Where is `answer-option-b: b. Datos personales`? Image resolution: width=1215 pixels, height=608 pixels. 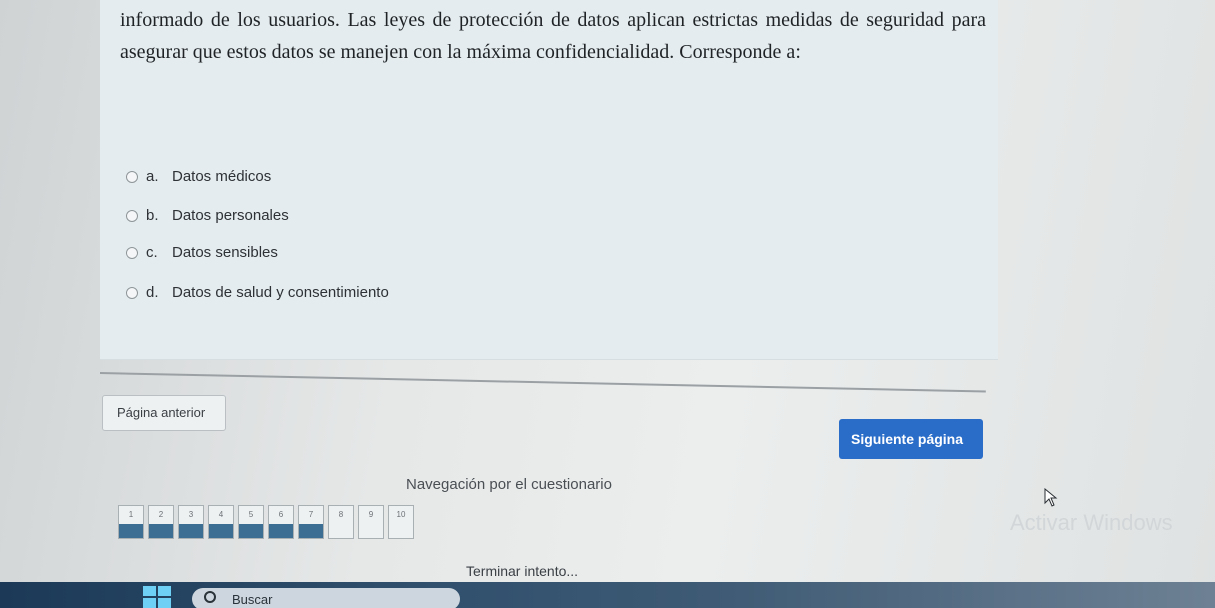
answer-option-b: b. Datos personales is located at coordinates (207, 215).